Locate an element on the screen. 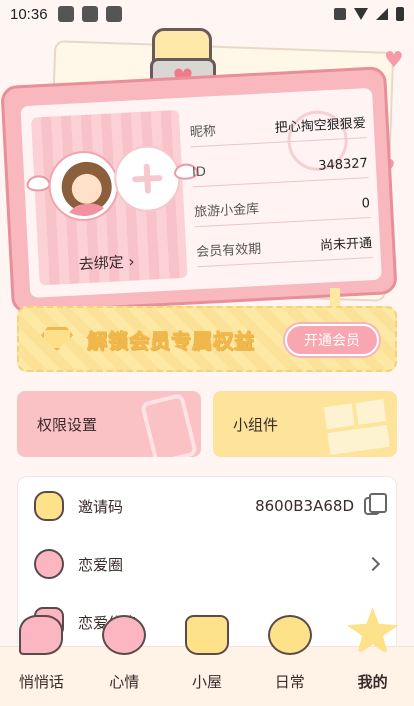 This screenshot has height=706, width=414. status-indicators is located at coordinates (369, 14).